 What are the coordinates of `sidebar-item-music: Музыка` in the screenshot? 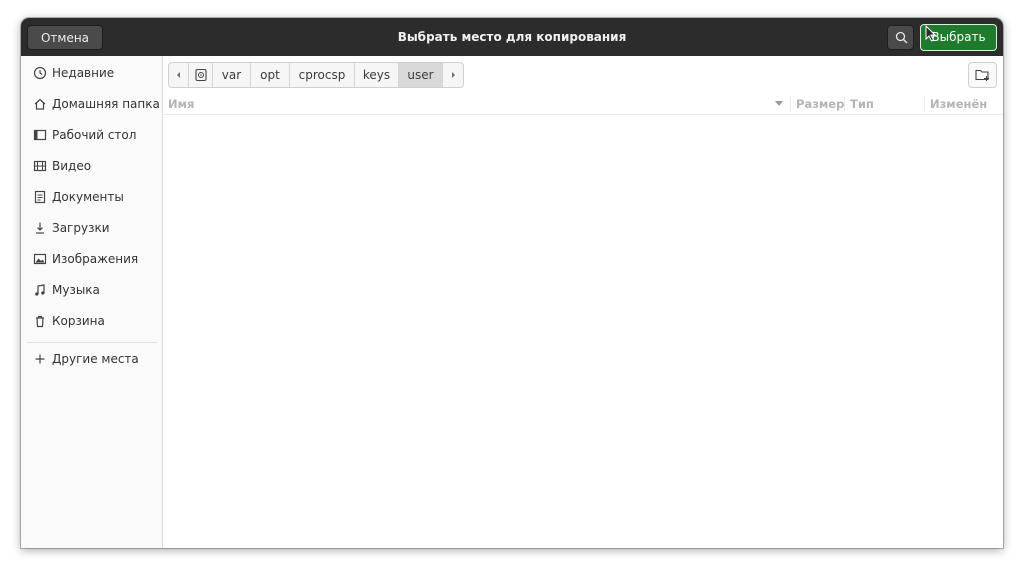 It's located at (91, 290).